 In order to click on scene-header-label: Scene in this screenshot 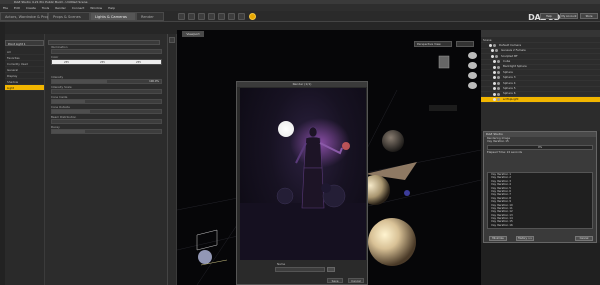, I will do `click(487, 39)`.